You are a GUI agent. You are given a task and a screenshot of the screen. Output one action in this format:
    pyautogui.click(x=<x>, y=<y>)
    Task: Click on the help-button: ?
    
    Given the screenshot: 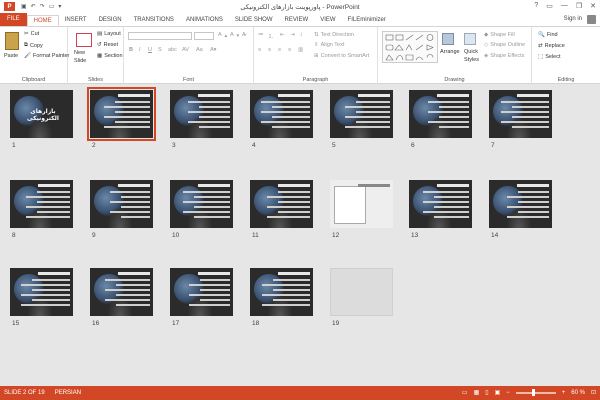 What is the action you would take?
    pyautogui.click(x=536, y=6)
    